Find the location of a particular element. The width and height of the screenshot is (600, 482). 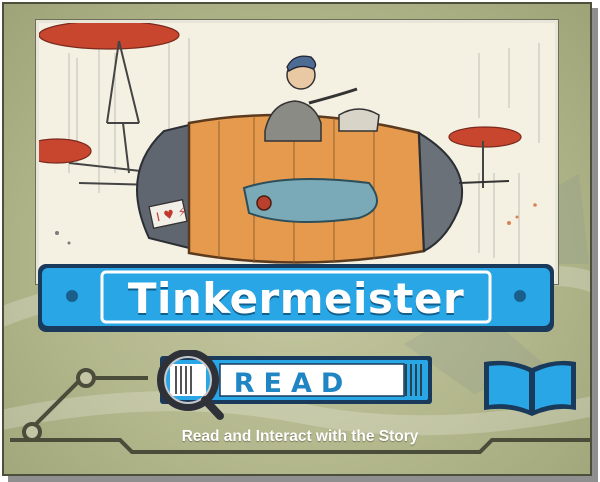

read-button-label: READ is located at coordinates (293, 384).